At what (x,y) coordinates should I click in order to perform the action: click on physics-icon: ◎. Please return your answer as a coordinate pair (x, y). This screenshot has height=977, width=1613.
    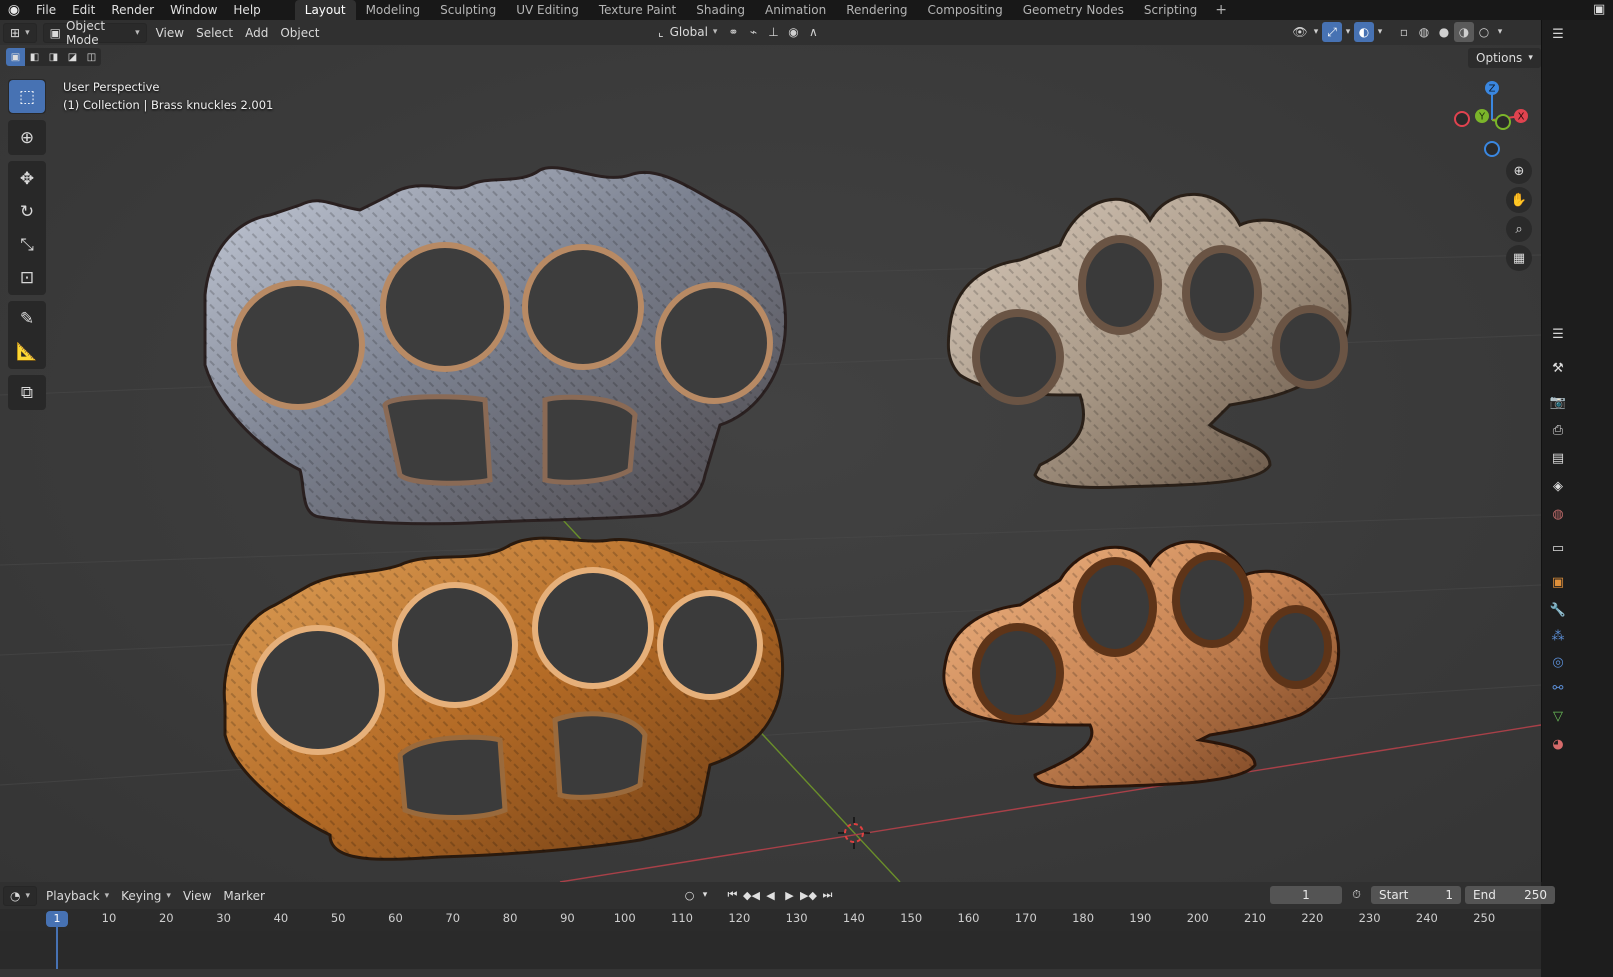
    Looking at the image, I should click on (1558, 662).